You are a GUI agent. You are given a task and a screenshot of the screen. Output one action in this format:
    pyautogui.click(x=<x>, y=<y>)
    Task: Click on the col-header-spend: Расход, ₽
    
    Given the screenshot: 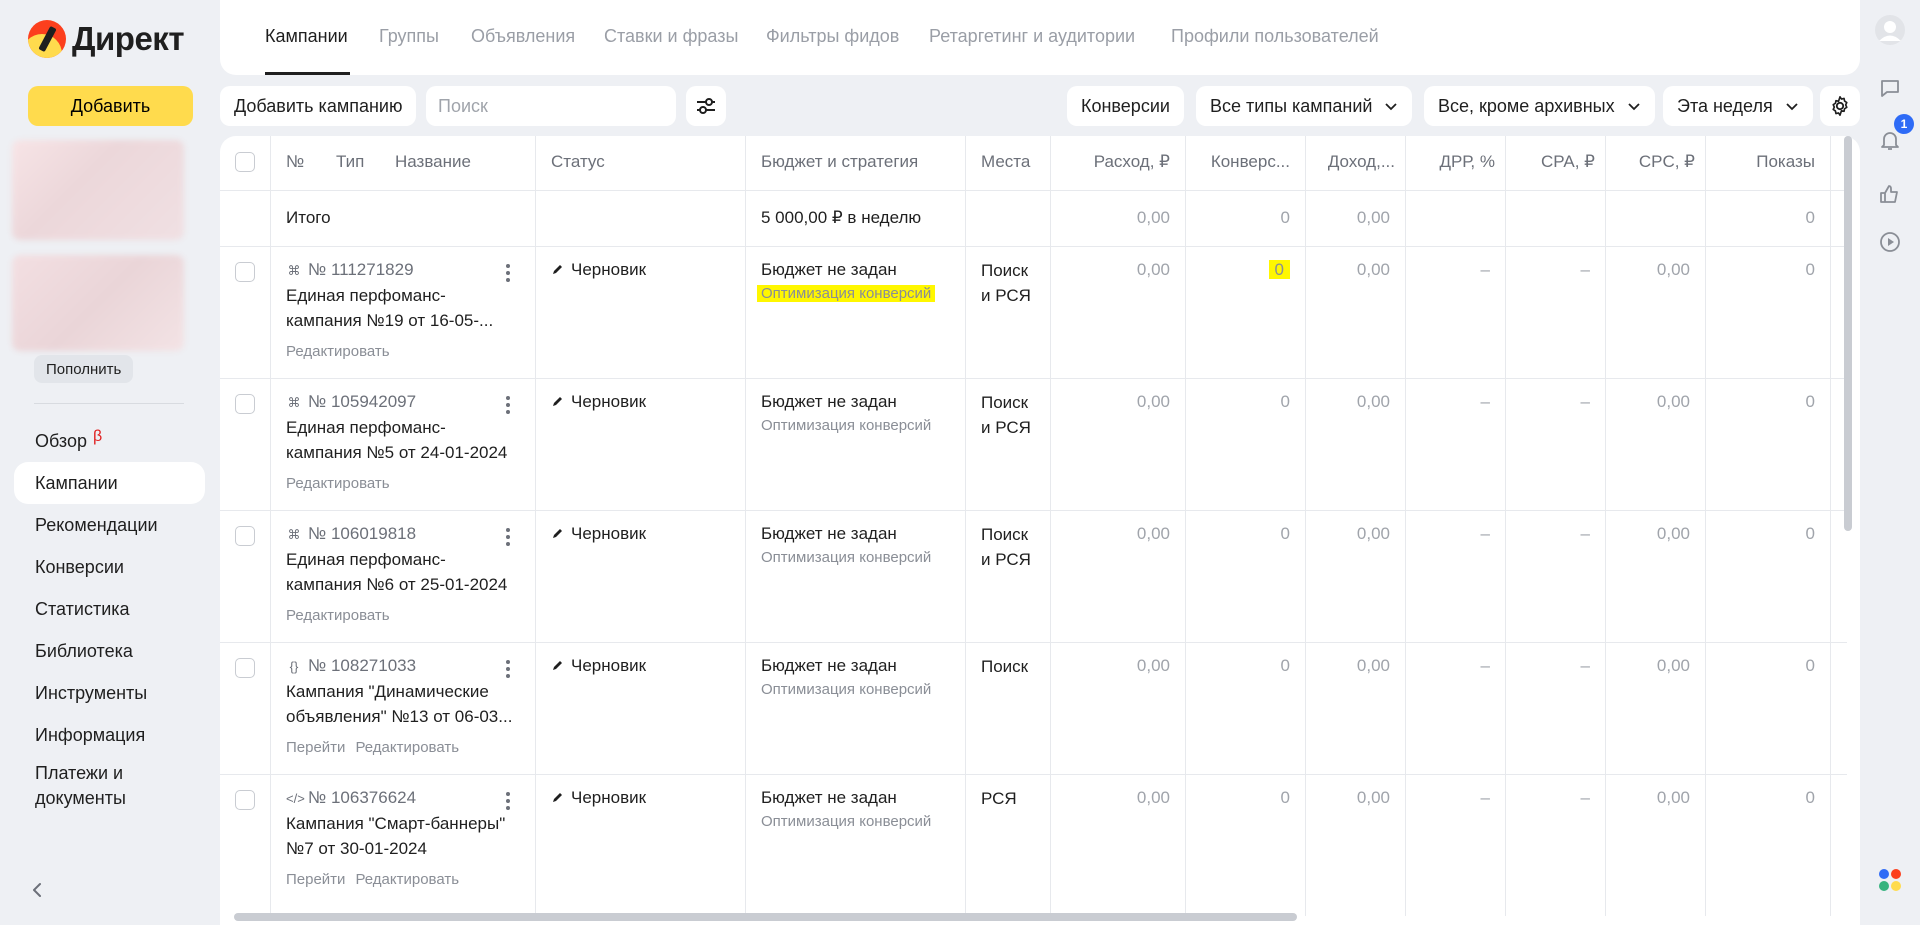 What is the action you would take?
    pyautogui.click(x=1117, y=162)
    